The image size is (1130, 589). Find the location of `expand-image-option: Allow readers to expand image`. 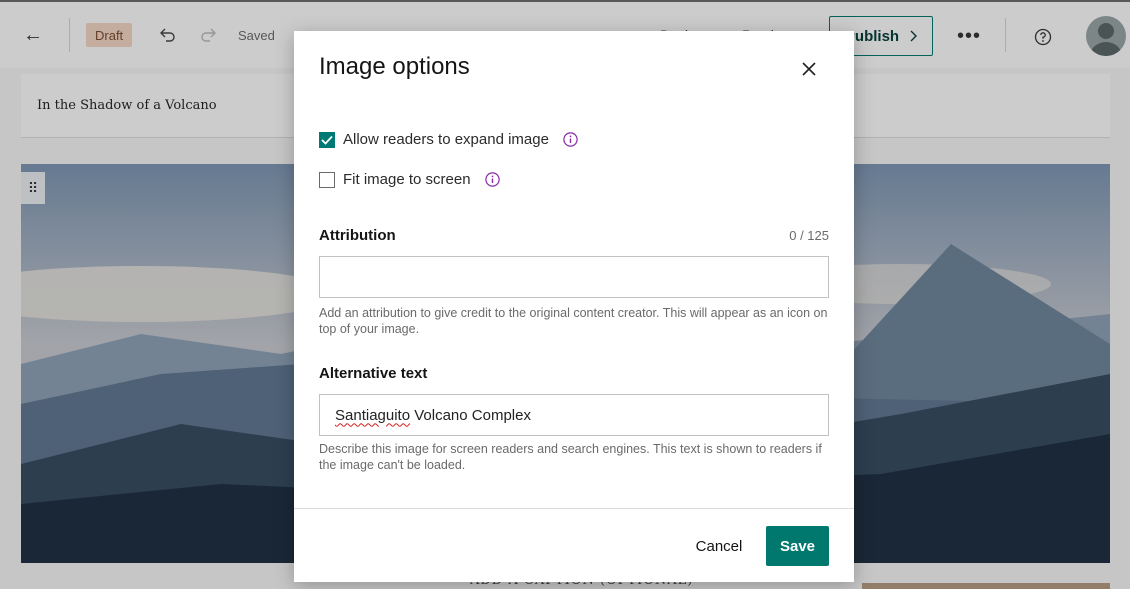

expand-image-option: Allow readers to expand image is located at coordinates (449, 139).